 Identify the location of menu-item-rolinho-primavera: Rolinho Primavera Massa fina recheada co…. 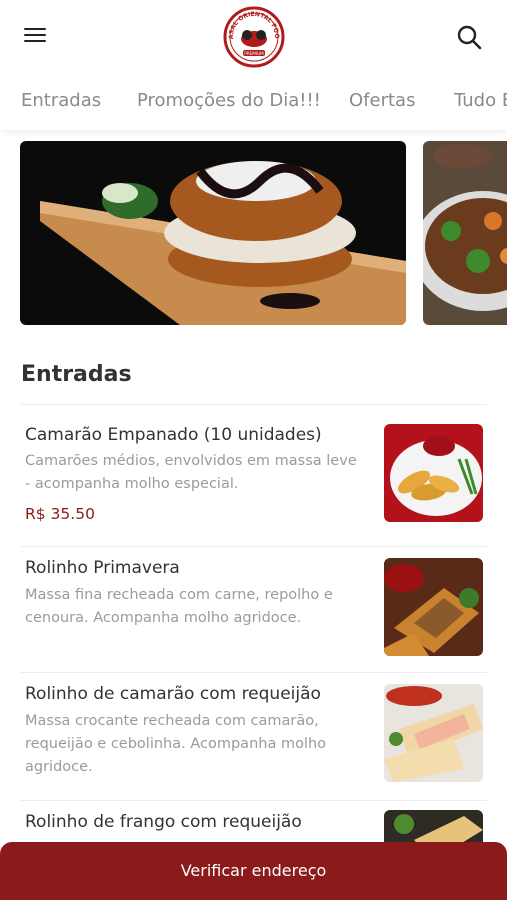
(253, 609).